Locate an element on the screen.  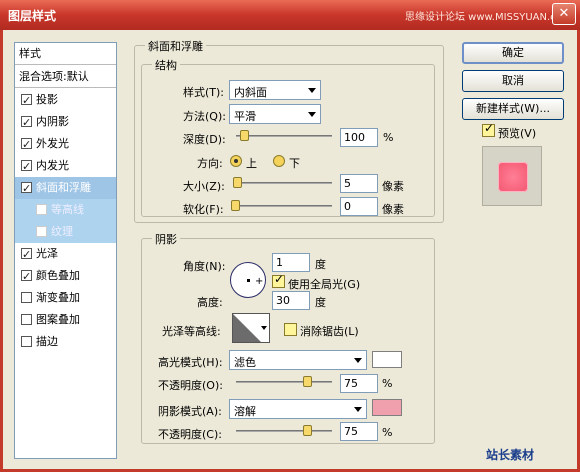
site-logo: 站长素材 is located at coordinates (510, 455).